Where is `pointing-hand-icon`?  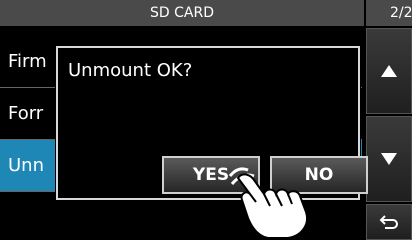 pointing-hand-icon is located at coordinates (268, 203).